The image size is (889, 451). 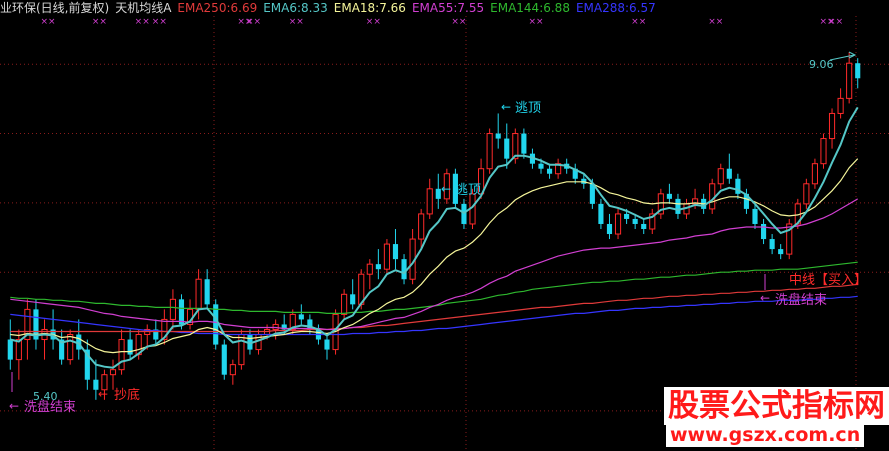 What do you see at coordinates (458, 22) in the screenshot?
I see `cross-mark-8: ××` at bounding box center [458, 22].